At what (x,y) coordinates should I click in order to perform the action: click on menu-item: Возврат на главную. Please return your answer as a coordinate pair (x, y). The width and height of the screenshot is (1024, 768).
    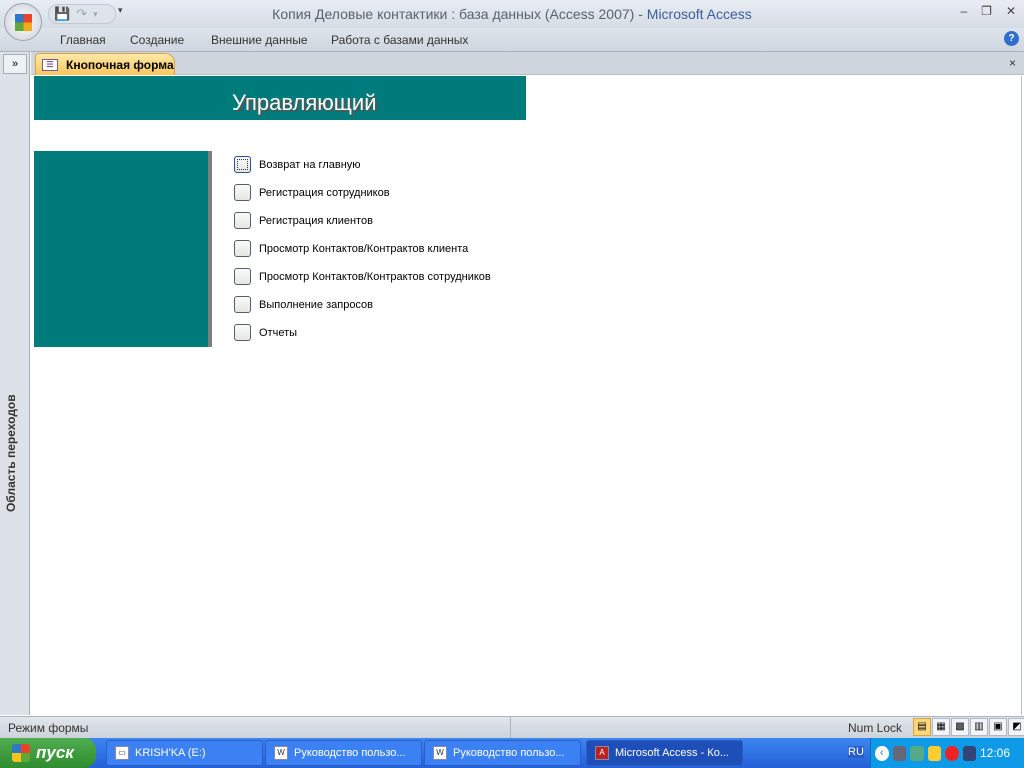
    Looking at the image, I should click on (297, 164).